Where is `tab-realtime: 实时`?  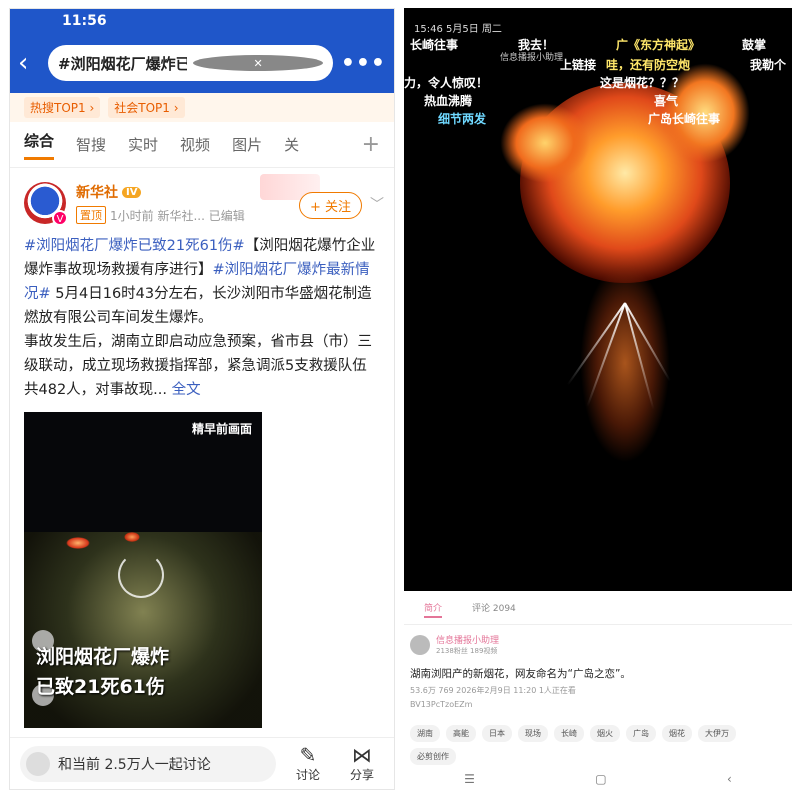
tab-realtime: 实时 is located at coordinates (143, 144).